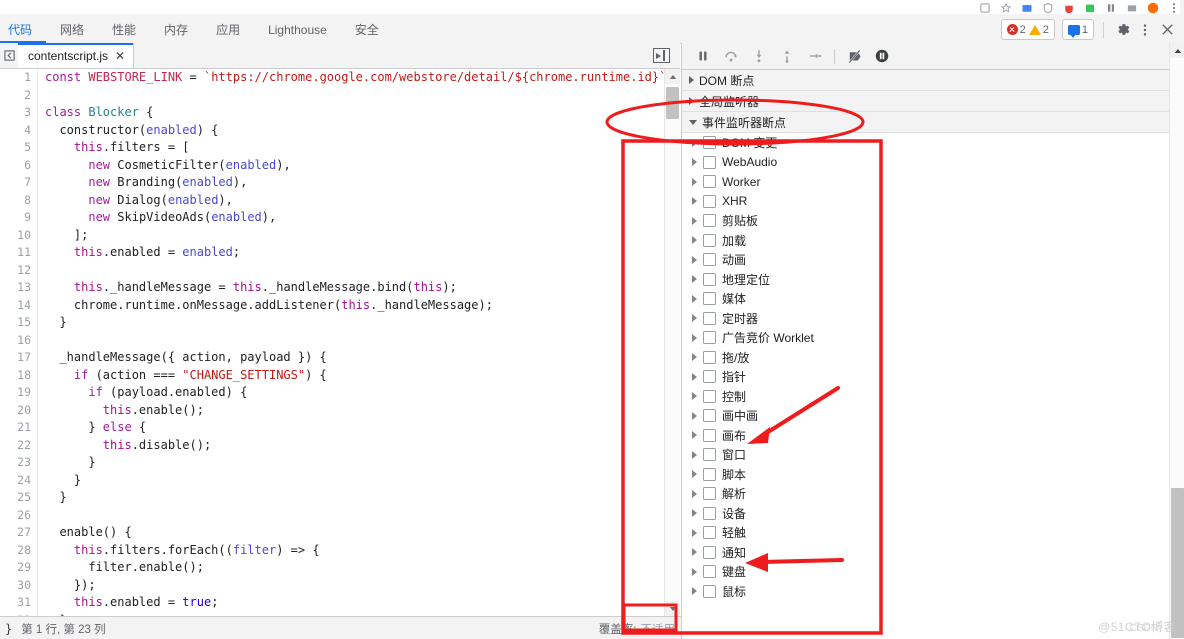 This screenshot has width=1184, height=639. I want to click on tab-application: 应用, so click(228, 29).